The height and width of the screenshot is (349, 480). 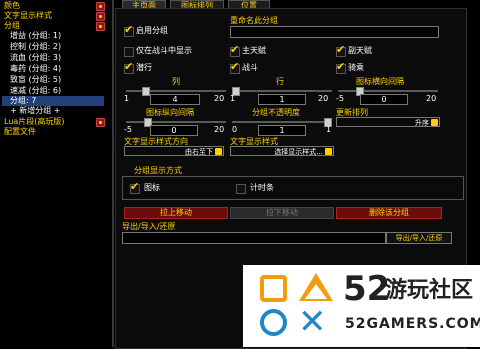 What do you see at coordinates (360, 50) in the screenshot?
I see `sub-talent-label: 副天赋` at bounding box center [360, 50].